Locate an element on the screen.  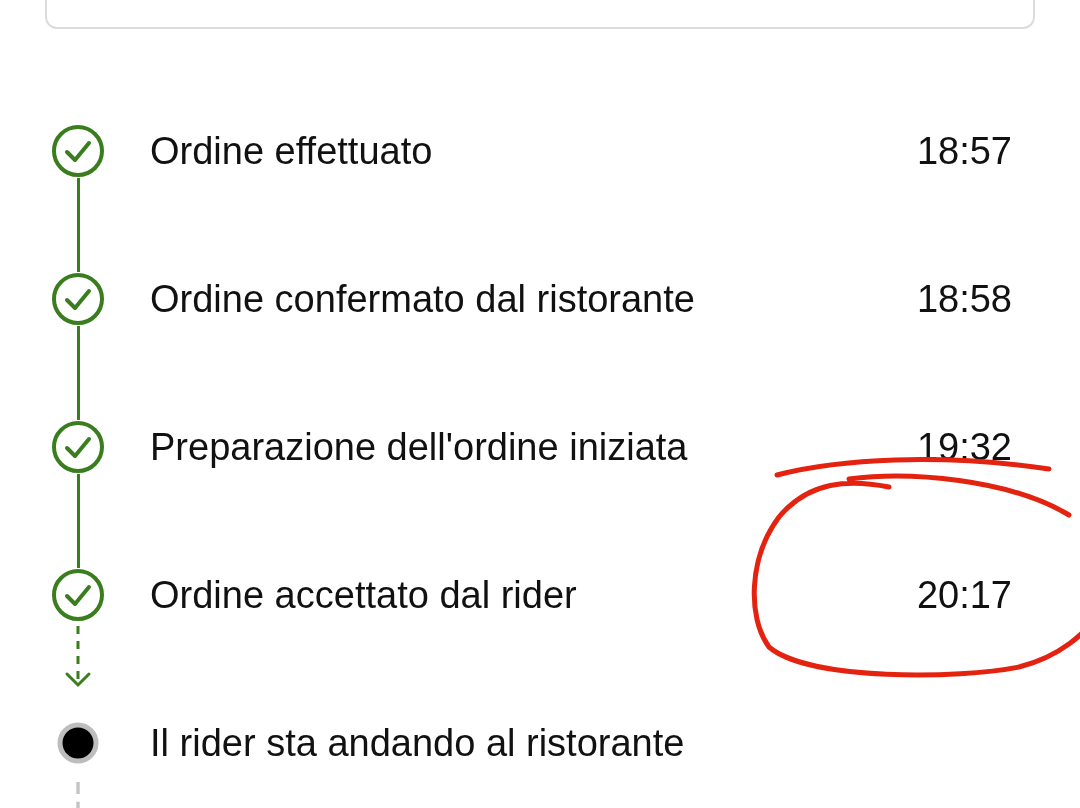
step-label: Preparazione dell'ordine iniziata is located at coordinates (419, 447).